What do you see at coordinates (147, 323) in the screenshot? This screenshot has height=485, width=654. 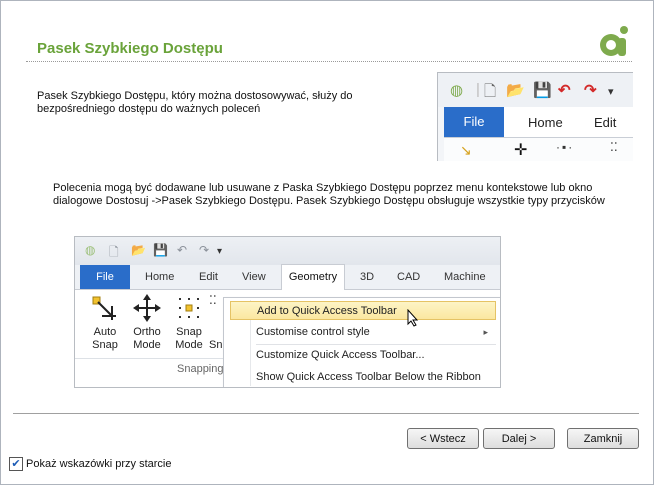 I see `ortho-mode-tool: Ortho Mode` at bounding box center [147, 323].